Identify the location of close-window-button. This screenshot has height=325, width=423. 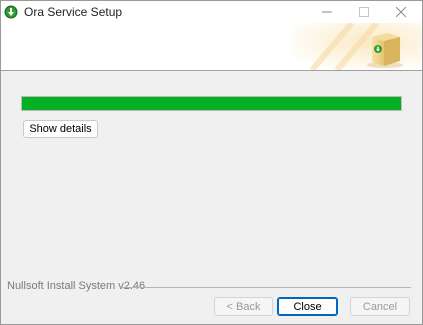
(401, 12).